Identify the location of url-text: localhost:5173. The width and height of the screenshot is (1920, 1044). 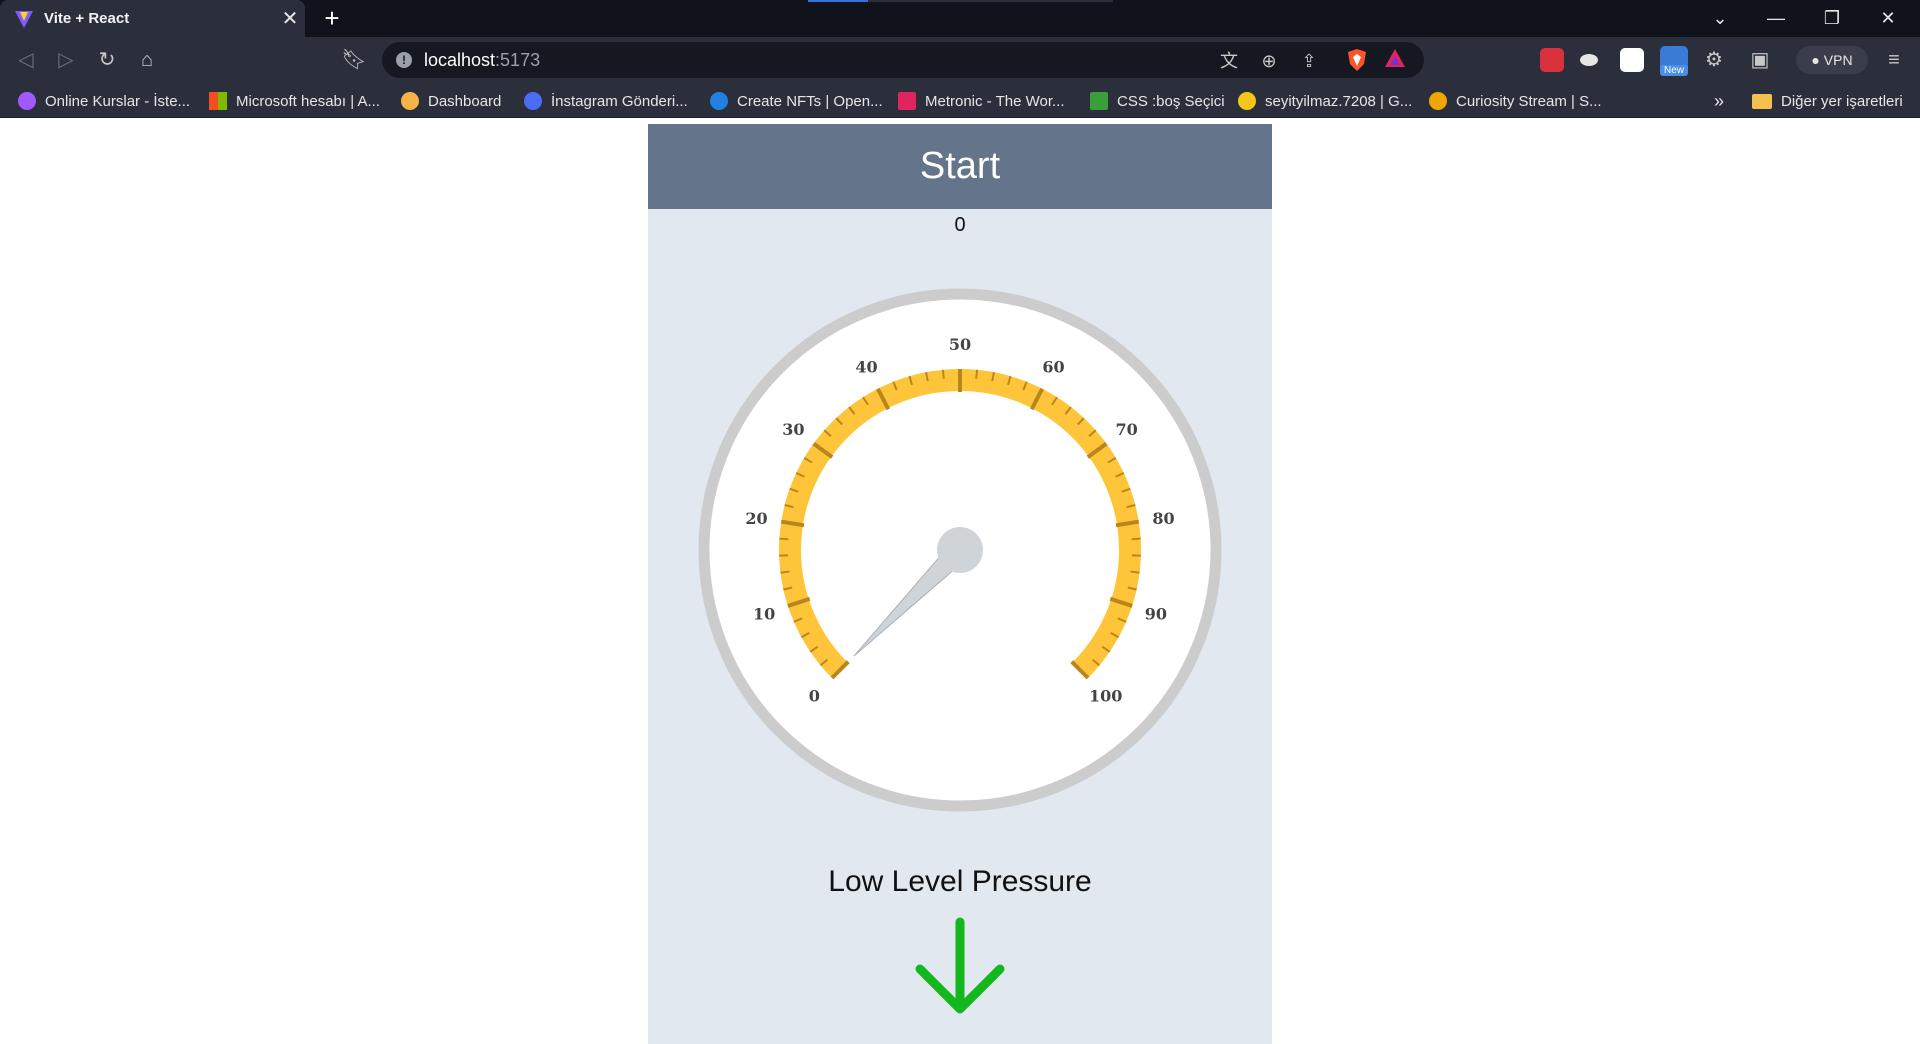
(482, 60).